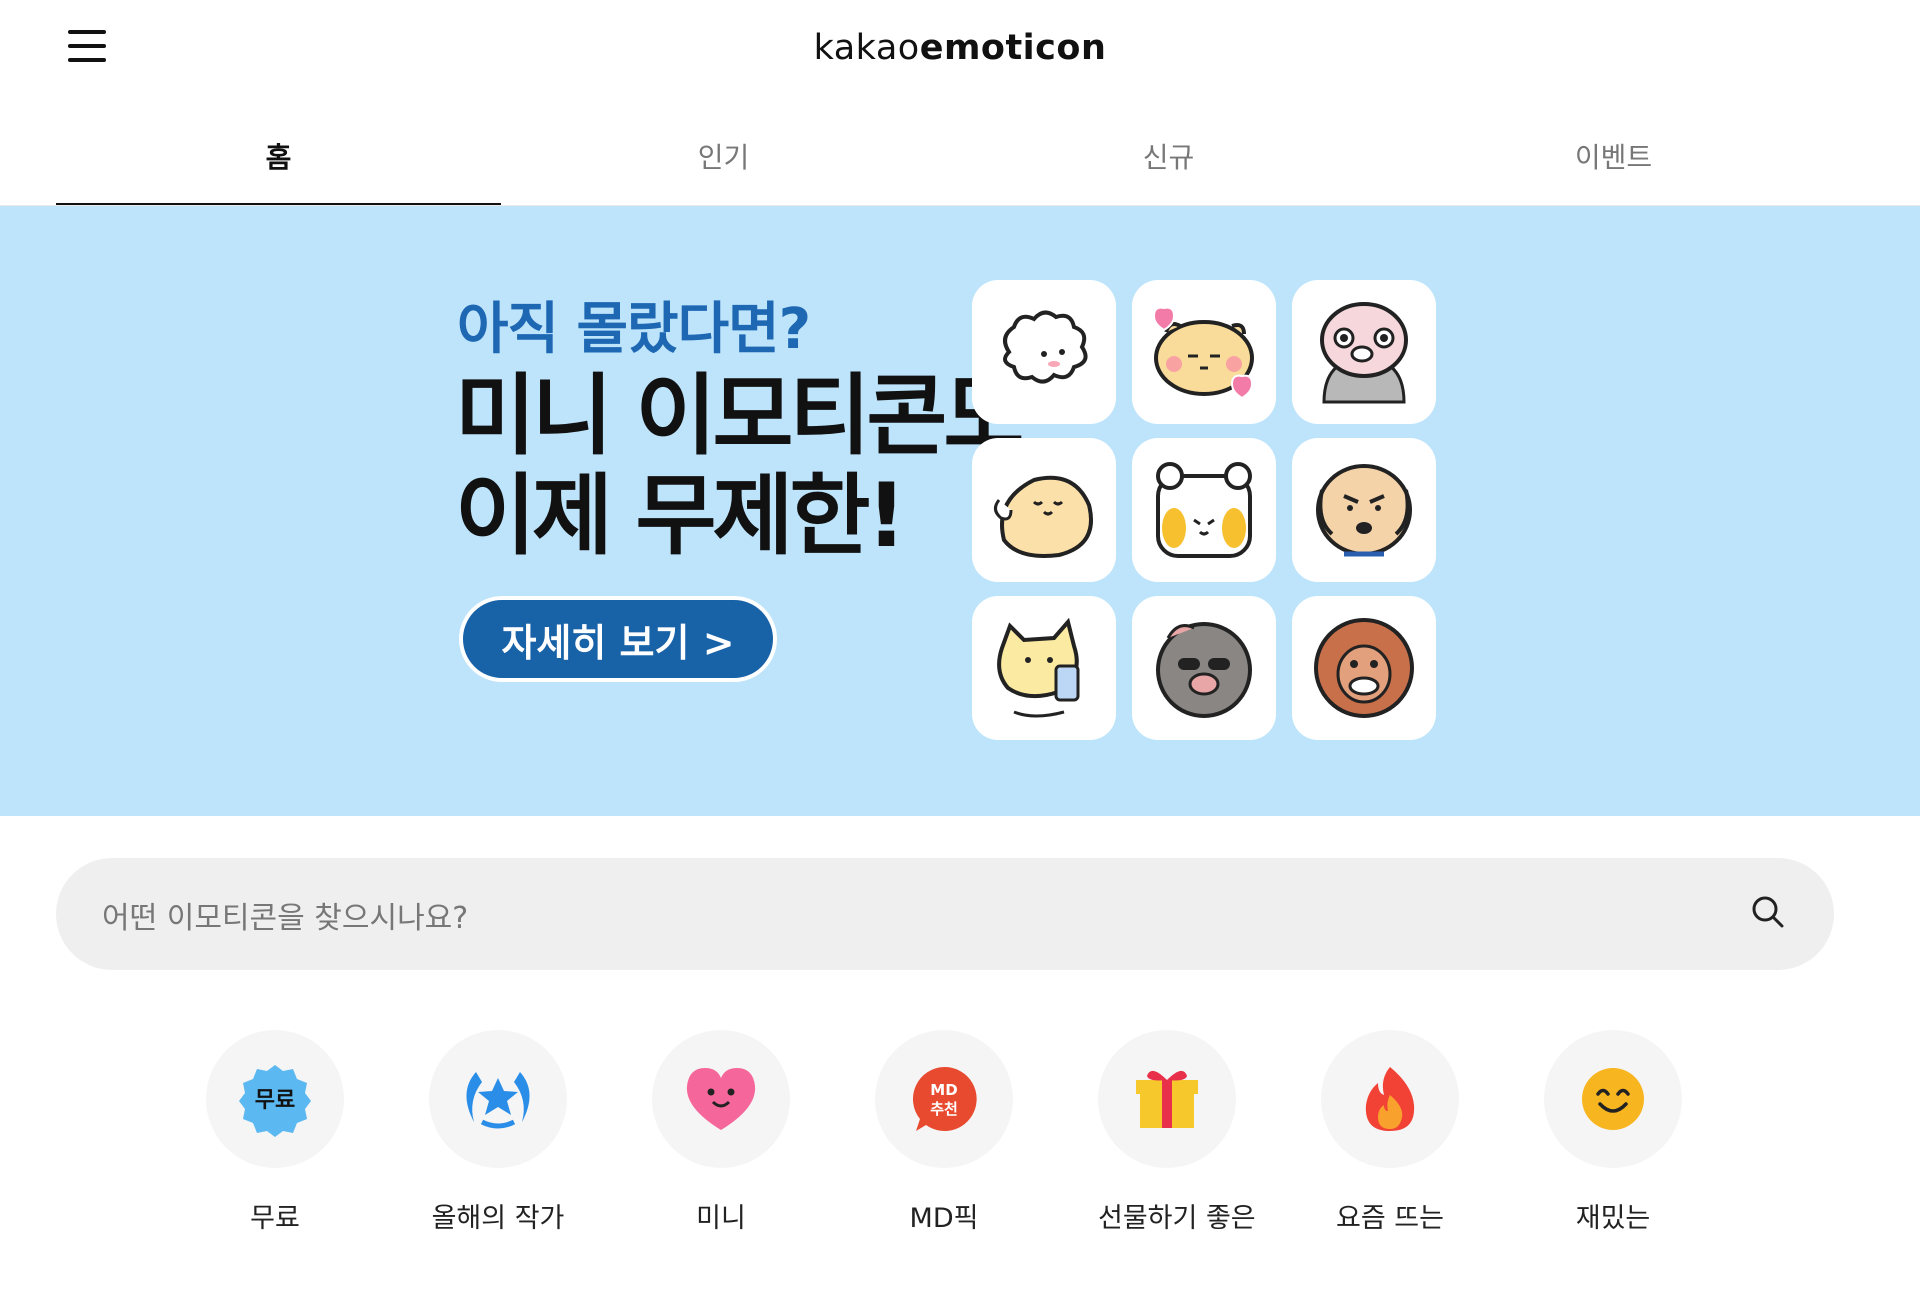 Image resolution: width=1920 pixels, height=1297 pixels. Describe the element at coordinates (1613, 158) in the screenshot. I see `tab-event: 이벤트` at that location.